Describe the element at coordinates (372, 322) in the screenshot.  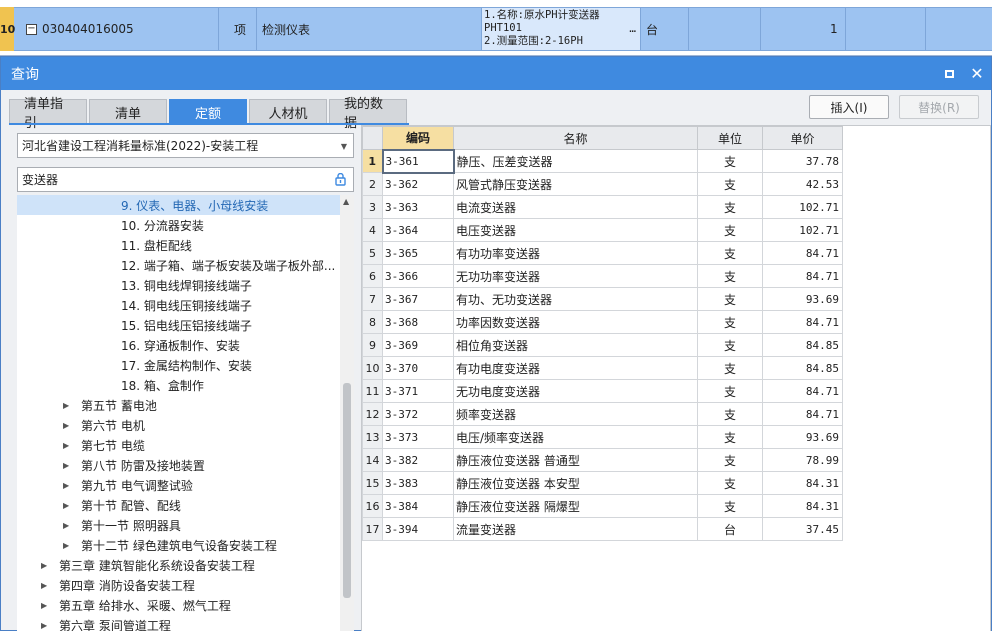
I see `row-number: 8` at that location.